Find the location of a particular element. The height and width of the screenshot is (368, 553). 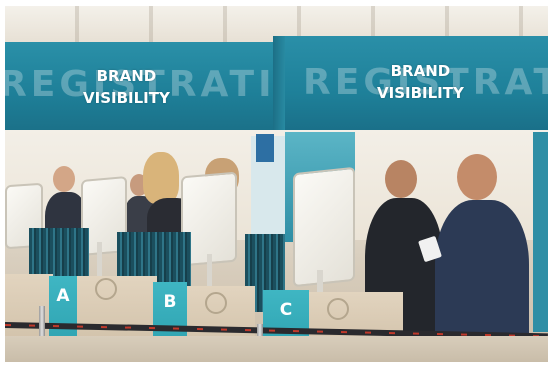

bald-man-head is located at coordinates (477, 177).